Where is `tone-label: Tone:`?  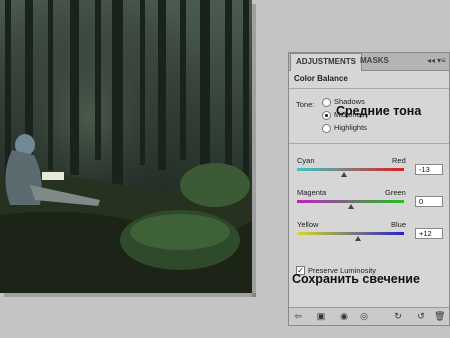
tone-label: Tone: is located at coordinates (305, 104).